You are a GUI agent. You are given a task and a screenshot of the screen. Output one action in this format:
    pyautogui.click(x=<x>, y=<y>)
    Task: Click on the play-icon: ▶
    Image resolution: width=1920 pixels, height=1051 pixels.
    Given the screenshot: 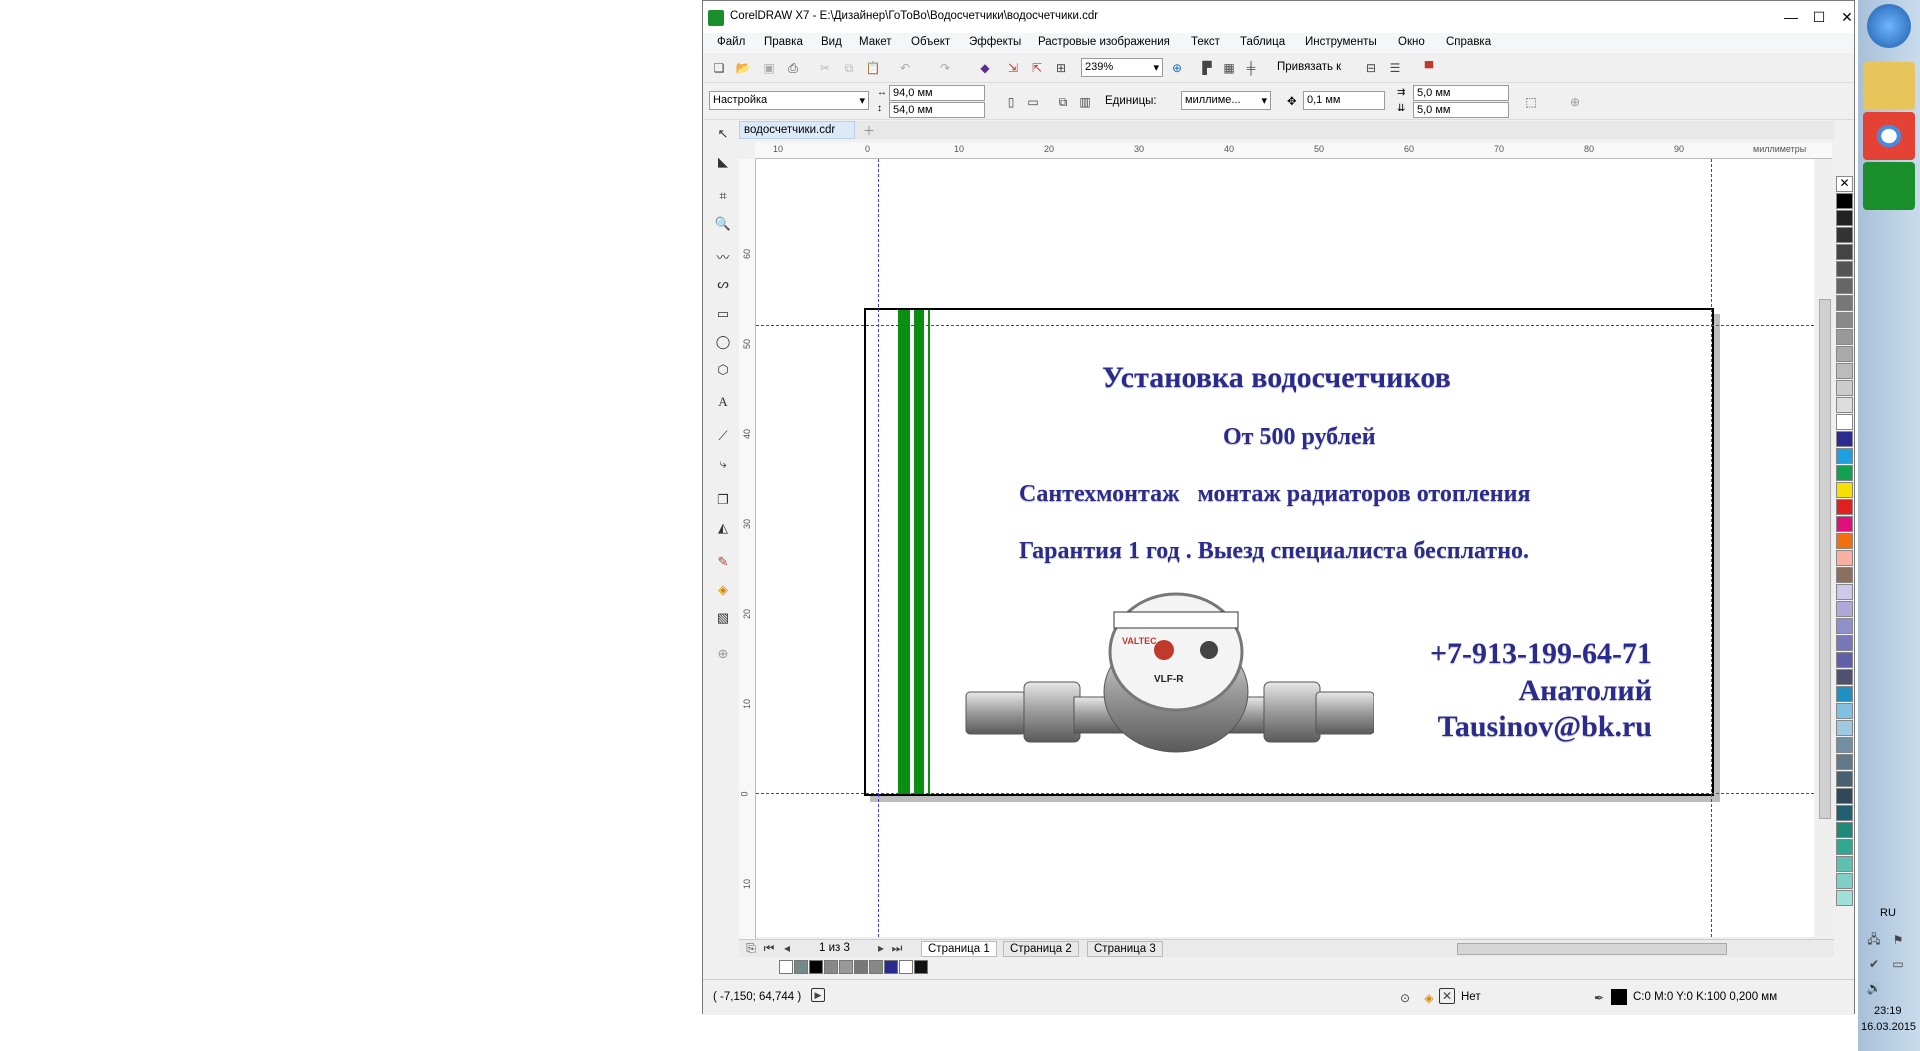 What is the action you would take?
    pyautogui.click(x=818, y=995)
    